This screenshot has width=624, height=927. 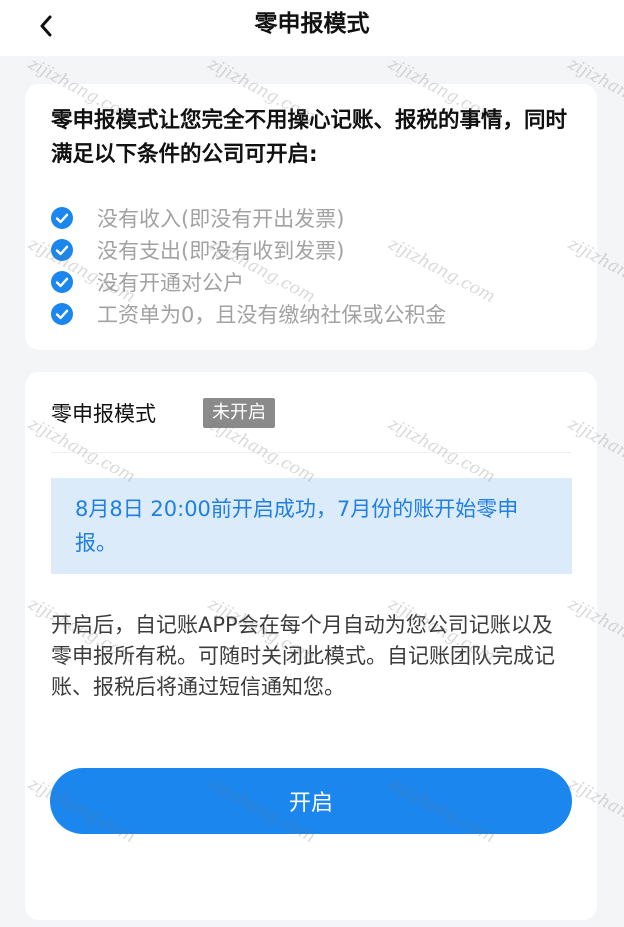 I want to click on condition-item: 没有收入(即没有开出发票), so click(x=311, y=218).